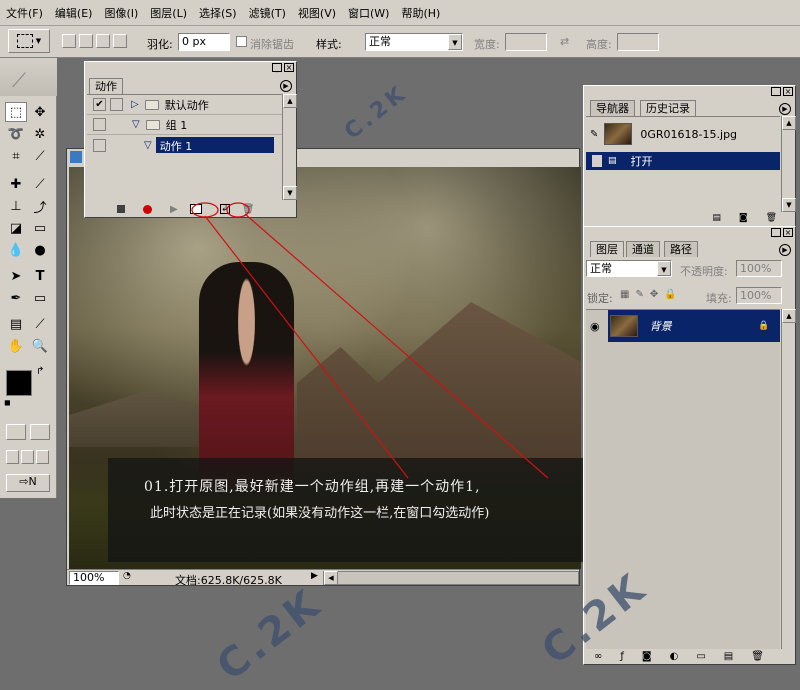 This screenshot has width=800, height=690. I want to click on lock-all-icon: 🔒, so click(670, 294).